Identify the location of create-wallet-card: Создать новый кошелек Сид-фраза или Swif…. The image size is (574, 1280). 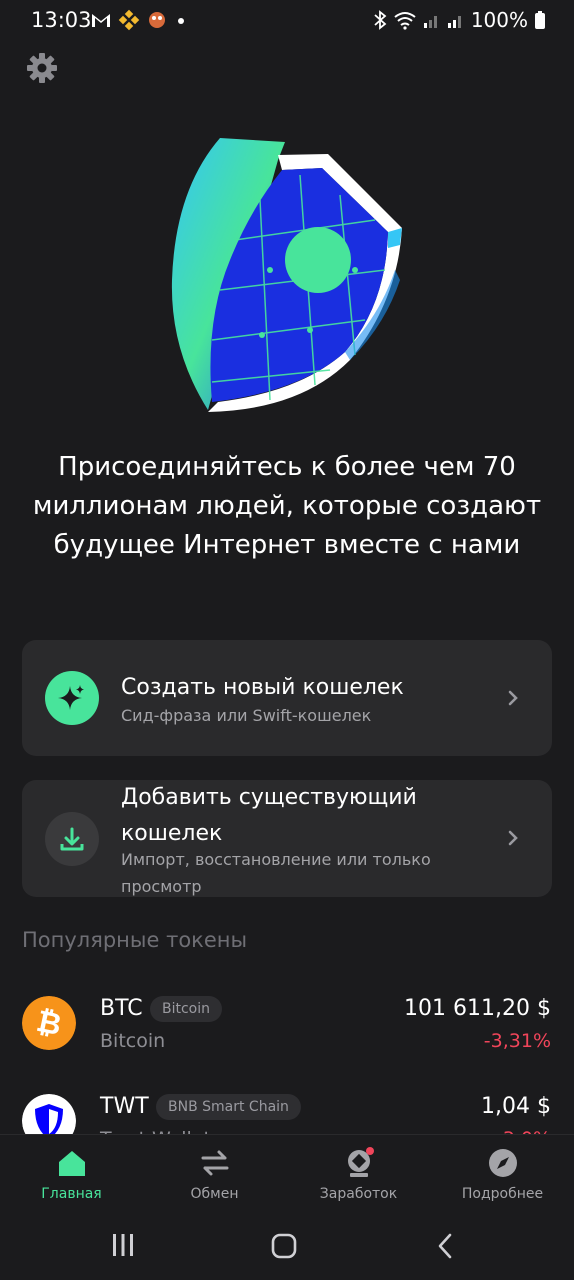
(287, 698).